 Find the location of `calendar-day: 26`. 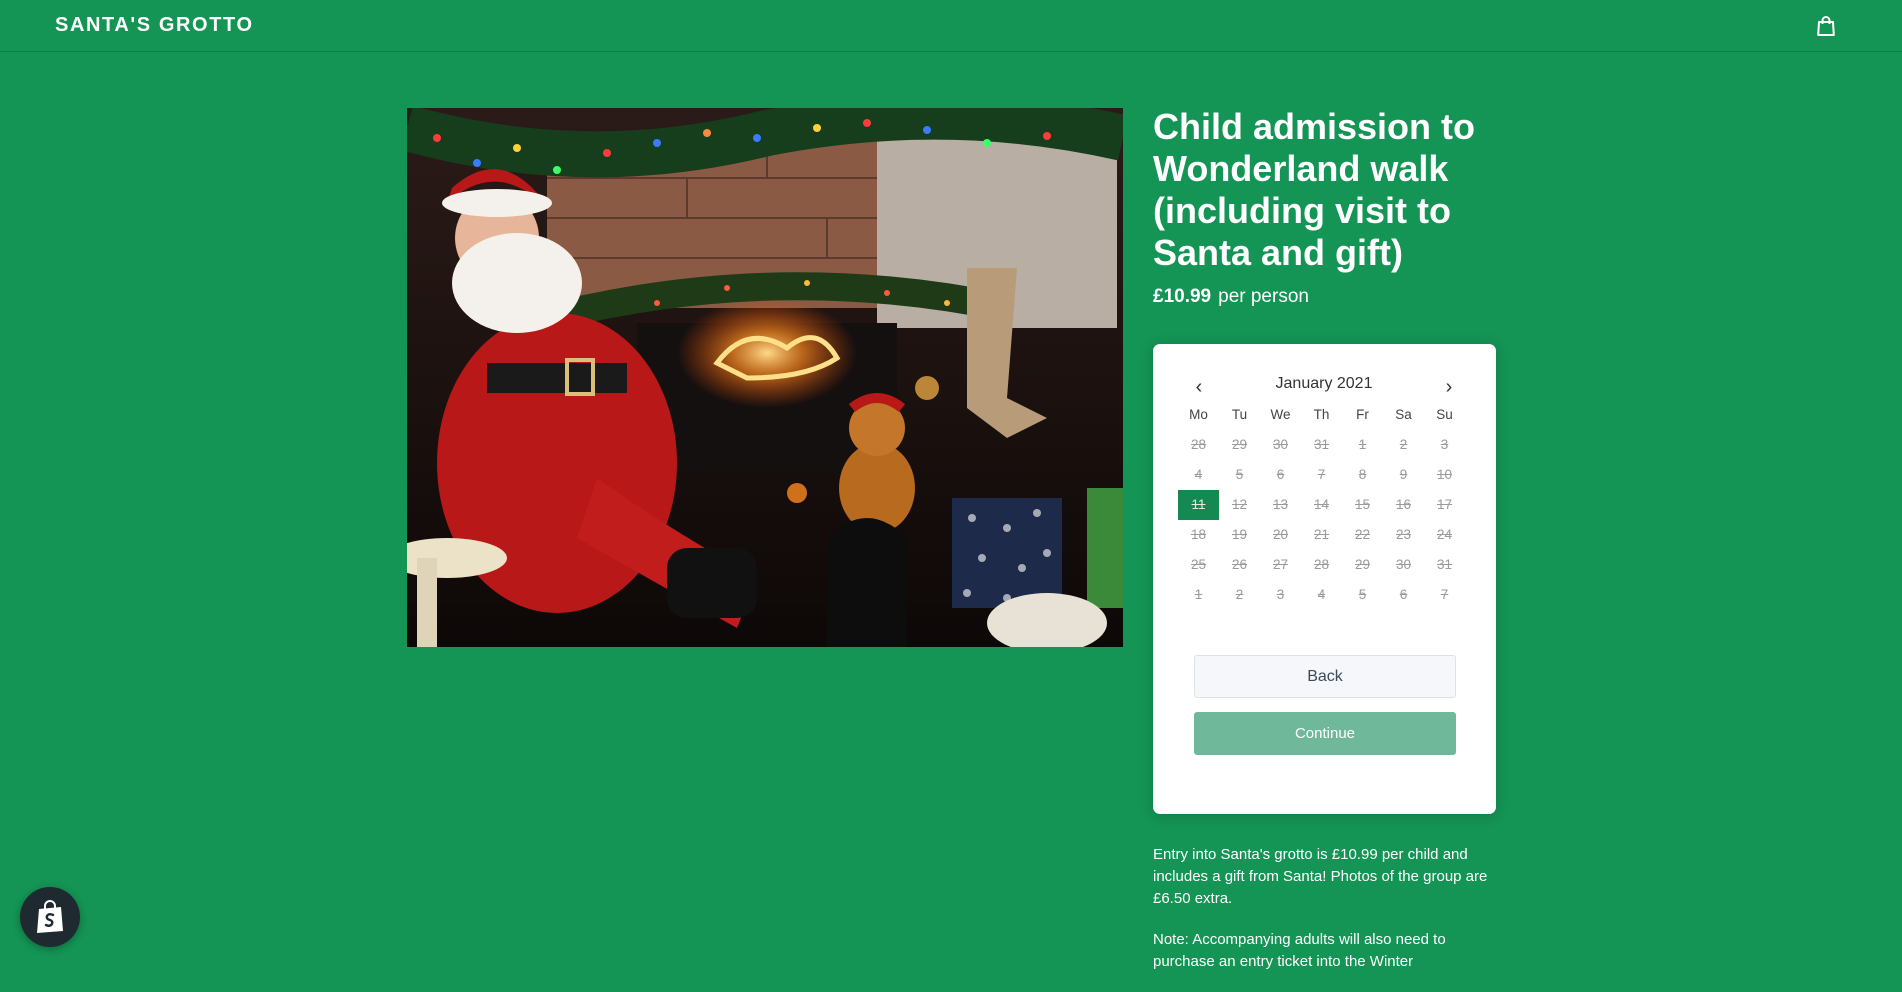

calendar-day: 26 is located at coordinates (1239, 565).